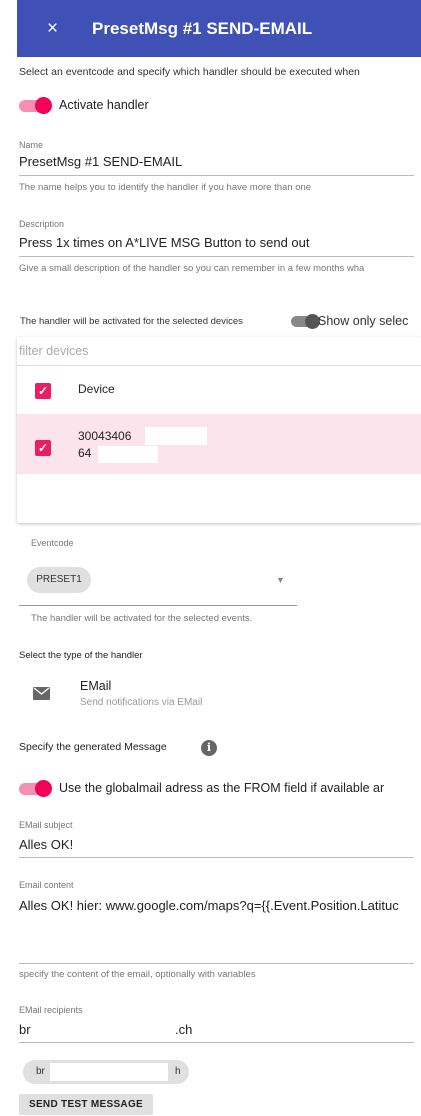  I want to click on recipients-label: EMail recipients, so click(51, 1010).